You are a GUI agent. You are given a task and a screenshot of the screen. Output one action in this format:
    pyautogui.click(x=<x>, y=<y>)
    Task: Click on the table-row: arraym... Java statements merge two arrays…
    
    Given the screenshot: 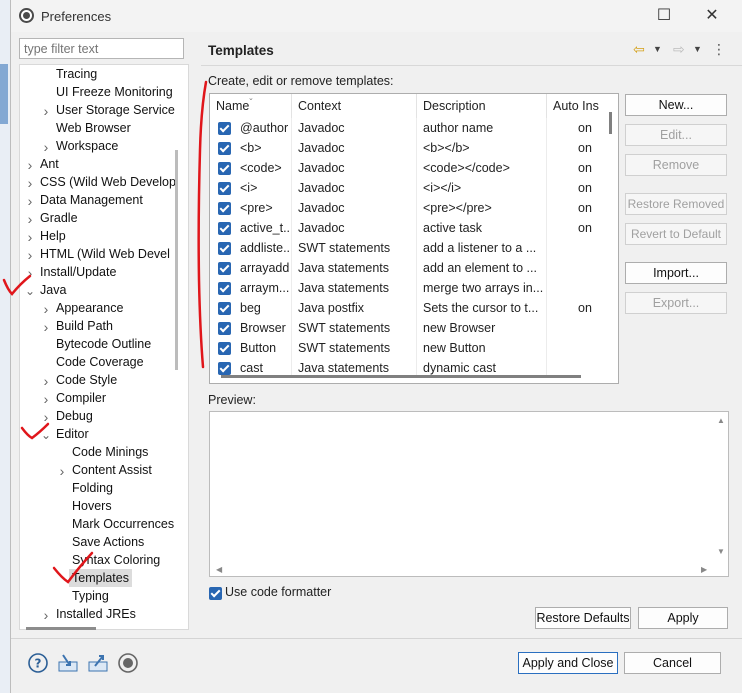 What is the action you would take?
    pyautogui.click(x=414, y=288)
    